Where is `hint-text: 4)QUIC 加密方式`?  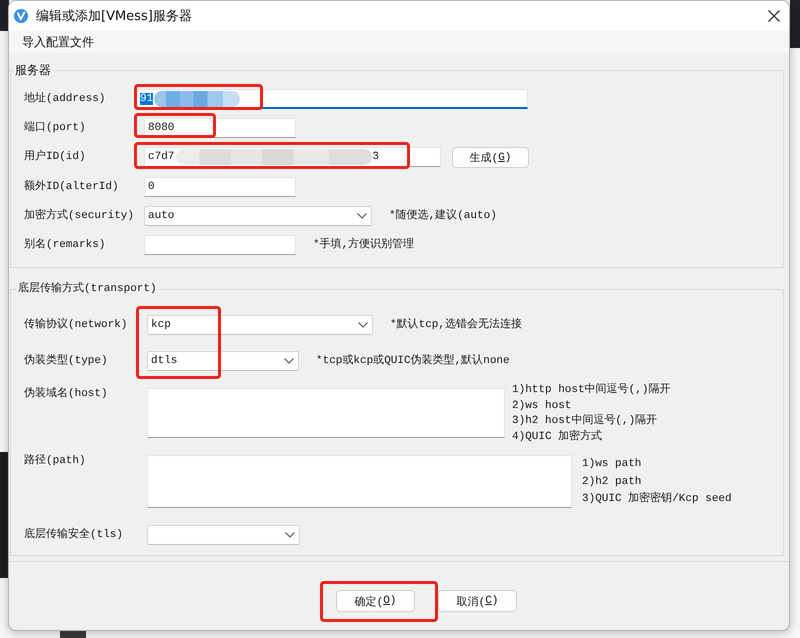 hint-text: 4)QUIC 加密方式 is located at coordinates (558, 437).